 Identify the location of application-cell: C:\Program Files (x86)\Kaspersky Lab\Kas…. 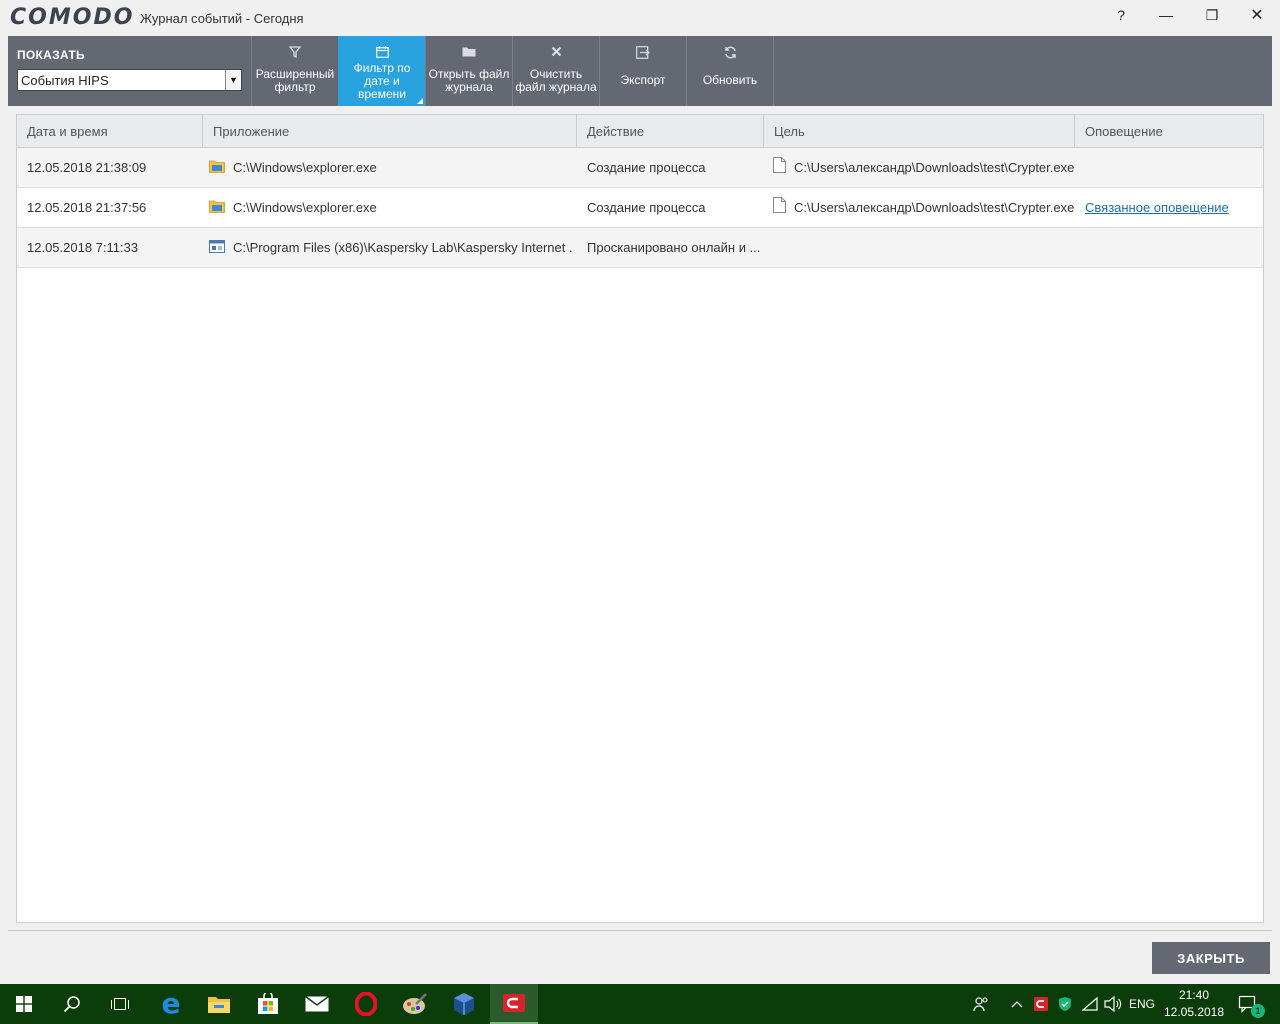
(391, 248).